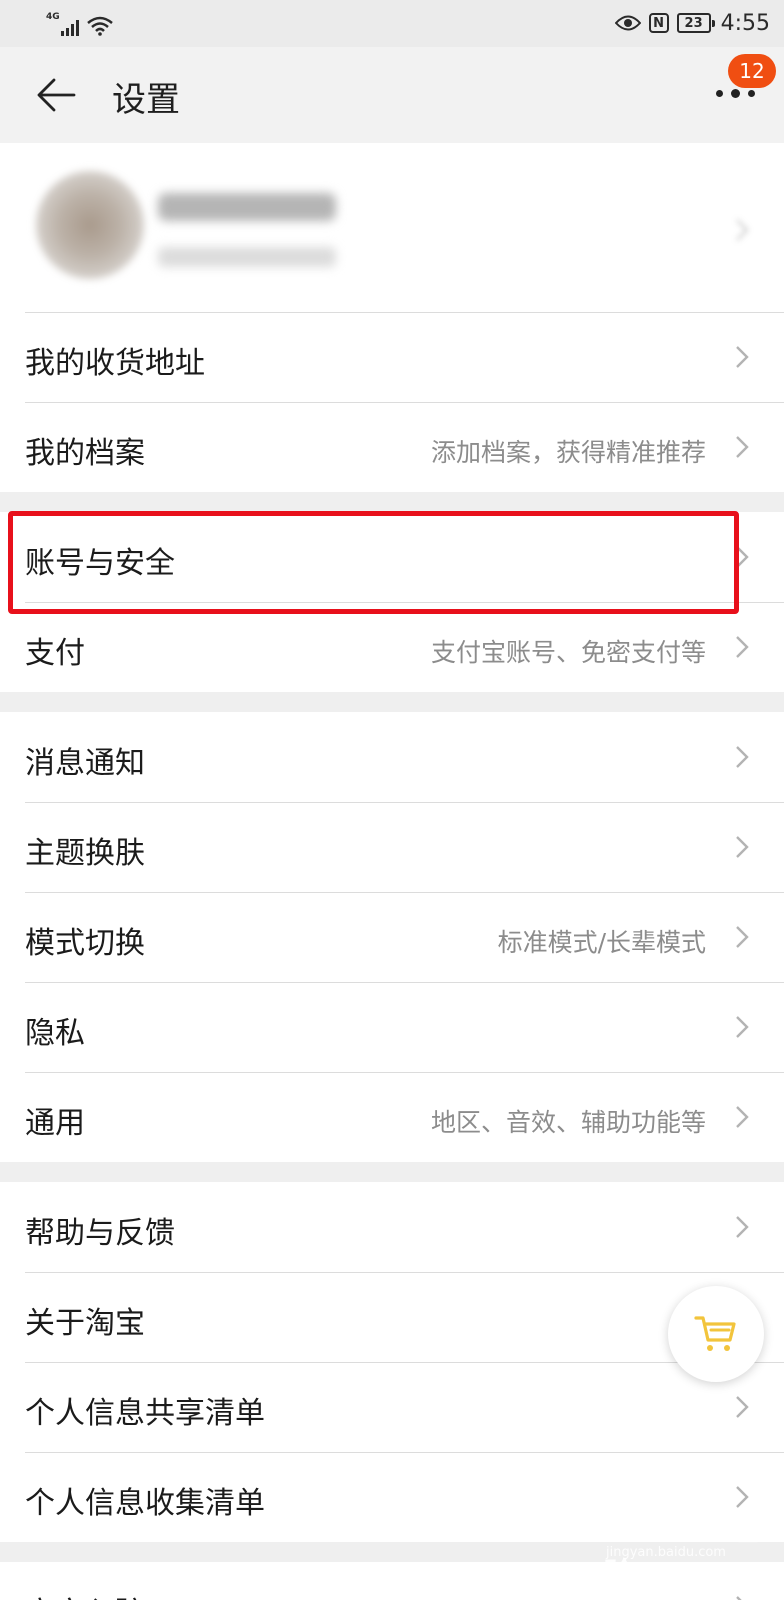 This screenshot has width=784, height=1600. What do you see at coordinates (373, 562) in the screenshot?
I see `highlight-box` at bounding box center [373, 562].